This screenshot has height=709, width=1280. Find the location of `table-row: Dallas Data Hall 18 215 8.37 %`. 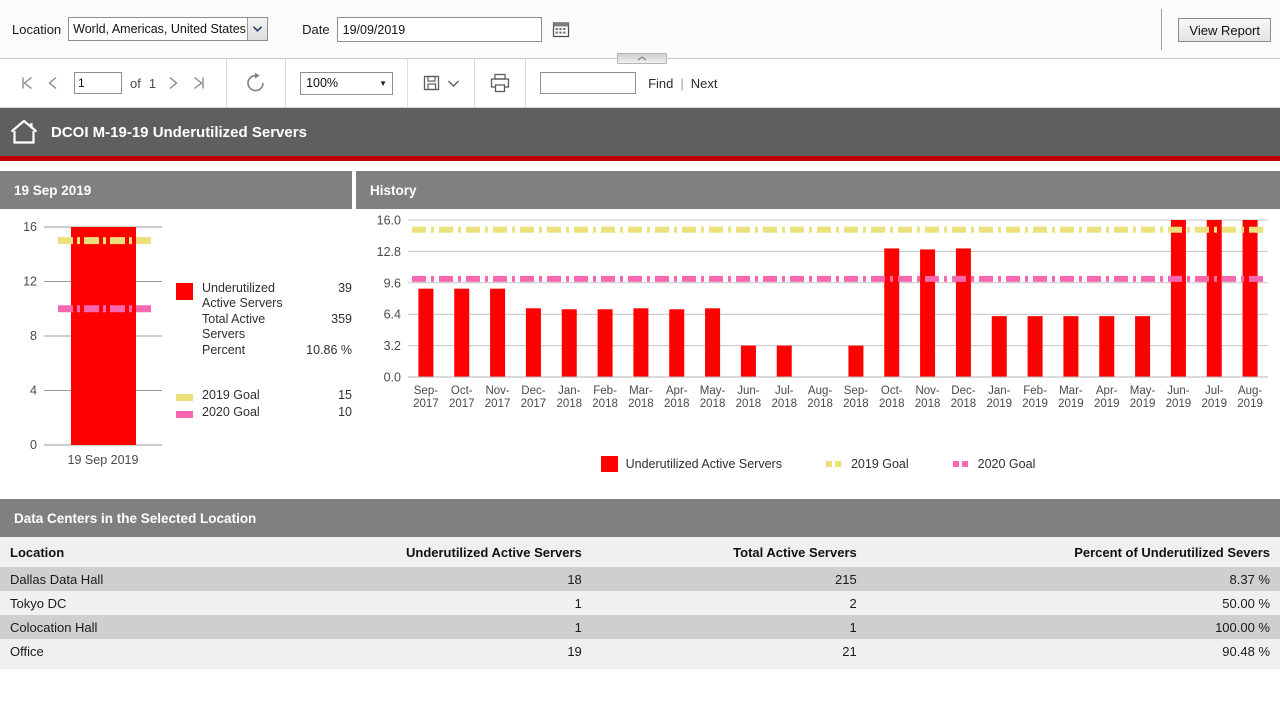

table-row: Dallas Data Hall 18 215 8.37 % is located at coordinates (640, 579).